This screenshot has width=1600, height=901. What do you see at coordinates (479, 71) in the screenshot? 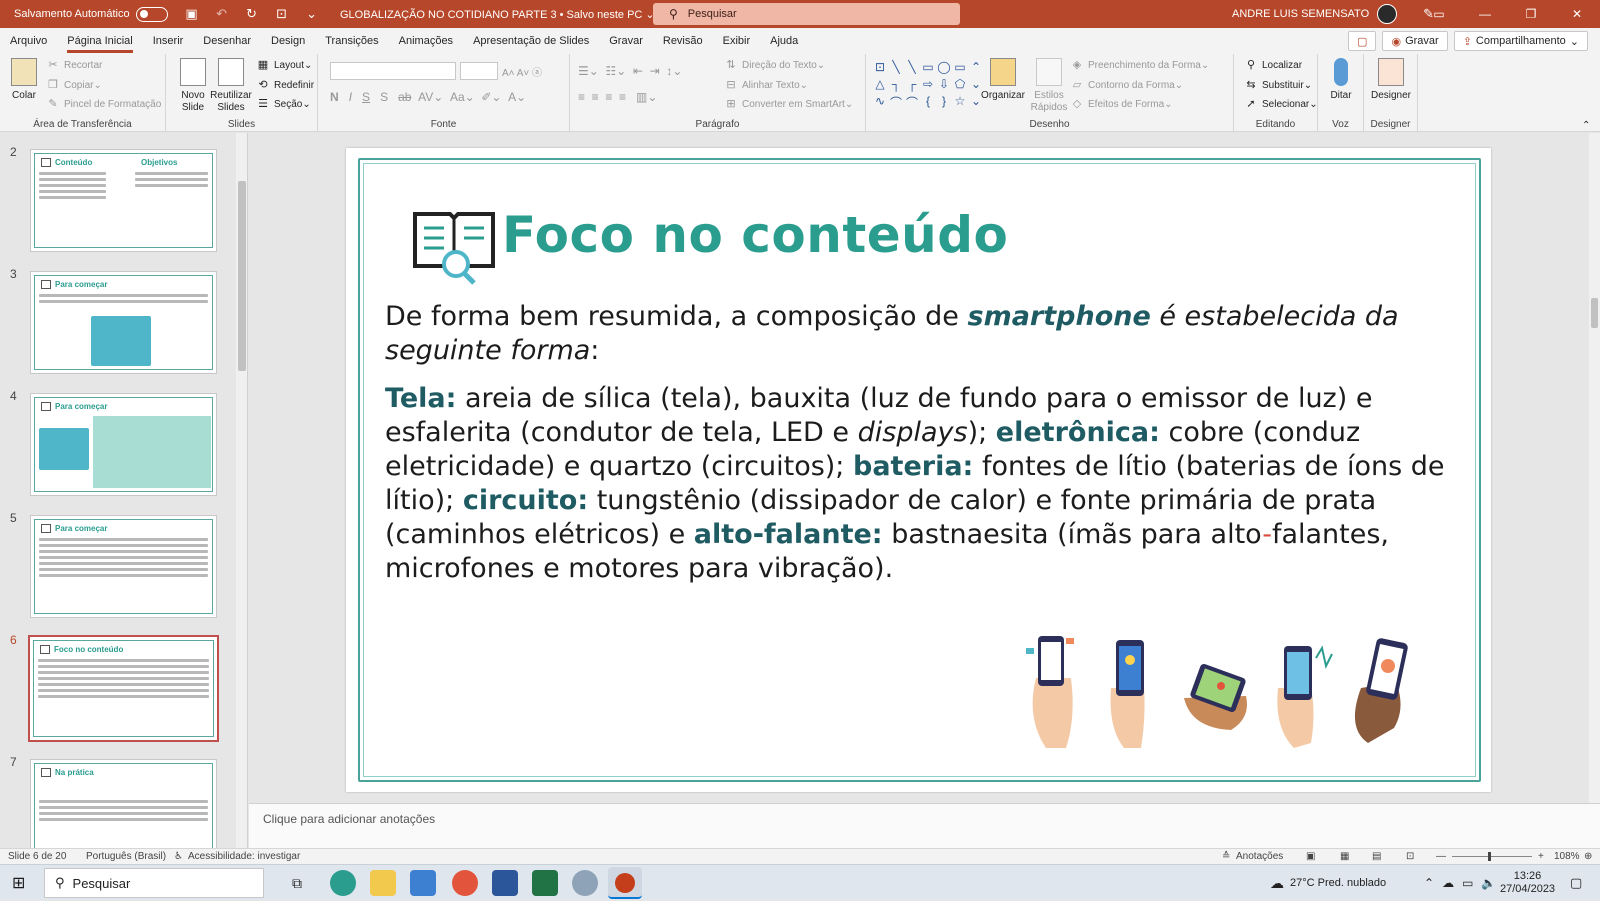
I see `font-size-select` at bounding box center [479, 71].